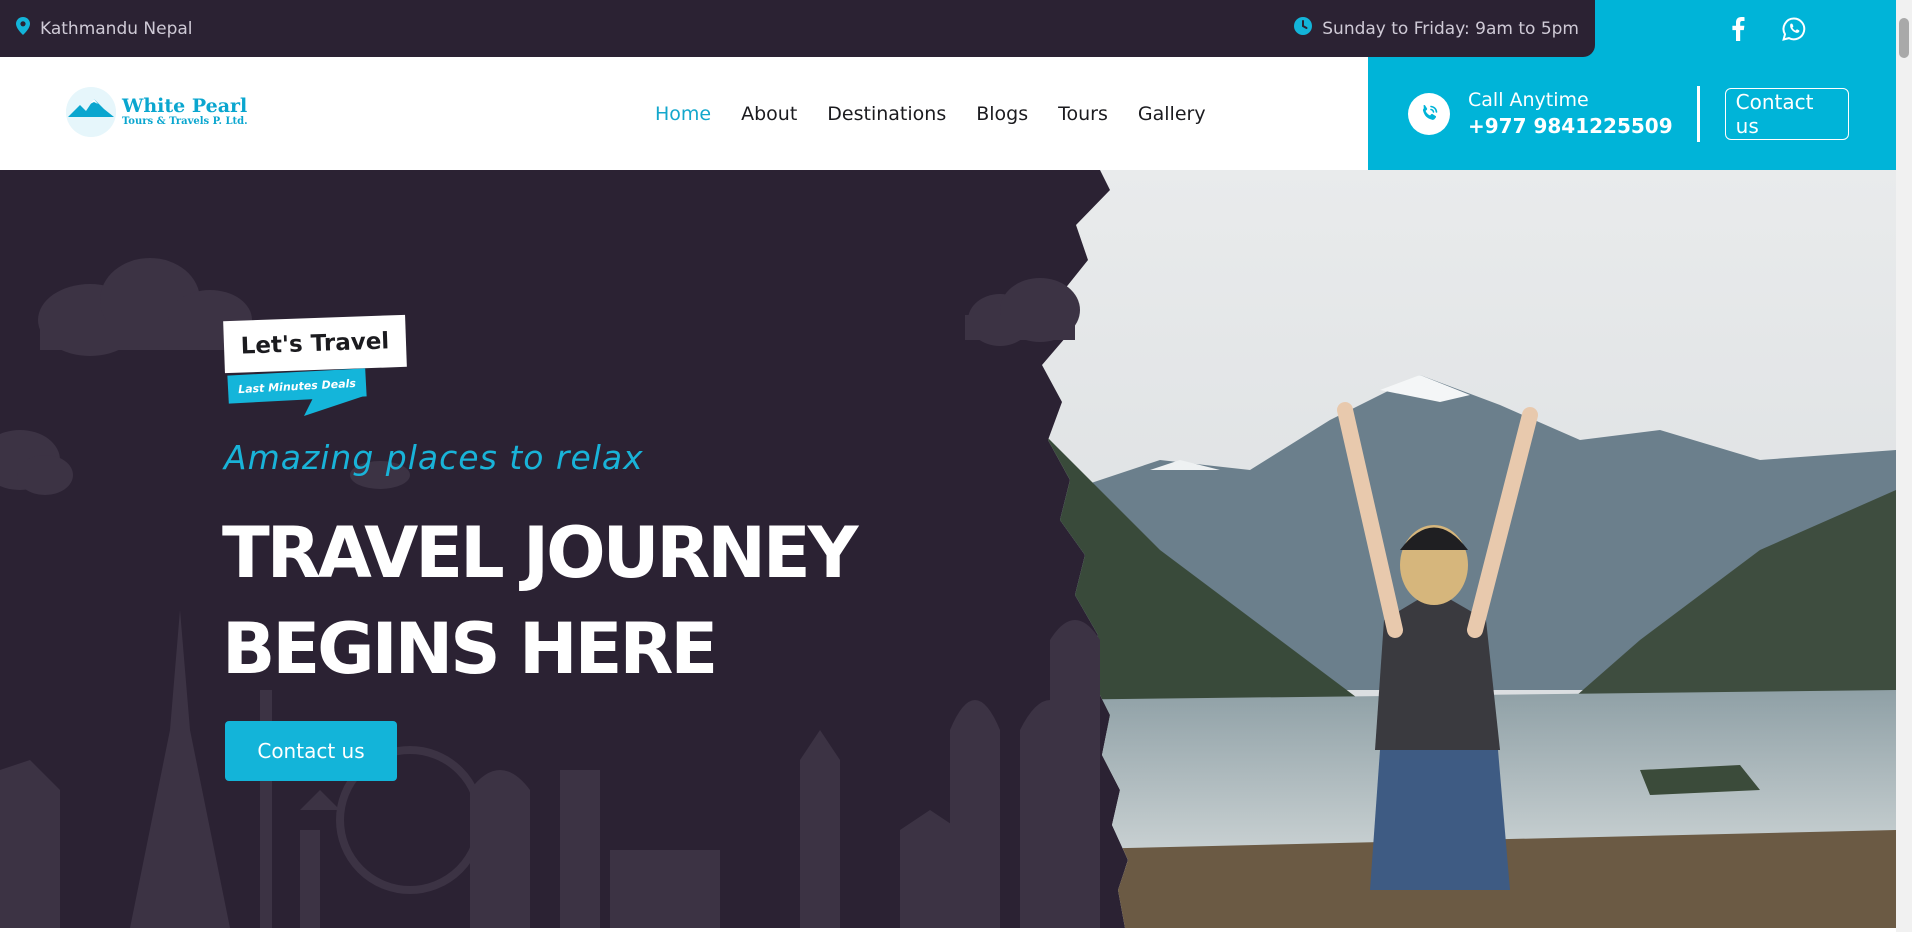 The image size is (1912, 932). I want to click on site-logo: White Pearl Tours & Travels P. Ltd., so click(157, 112).